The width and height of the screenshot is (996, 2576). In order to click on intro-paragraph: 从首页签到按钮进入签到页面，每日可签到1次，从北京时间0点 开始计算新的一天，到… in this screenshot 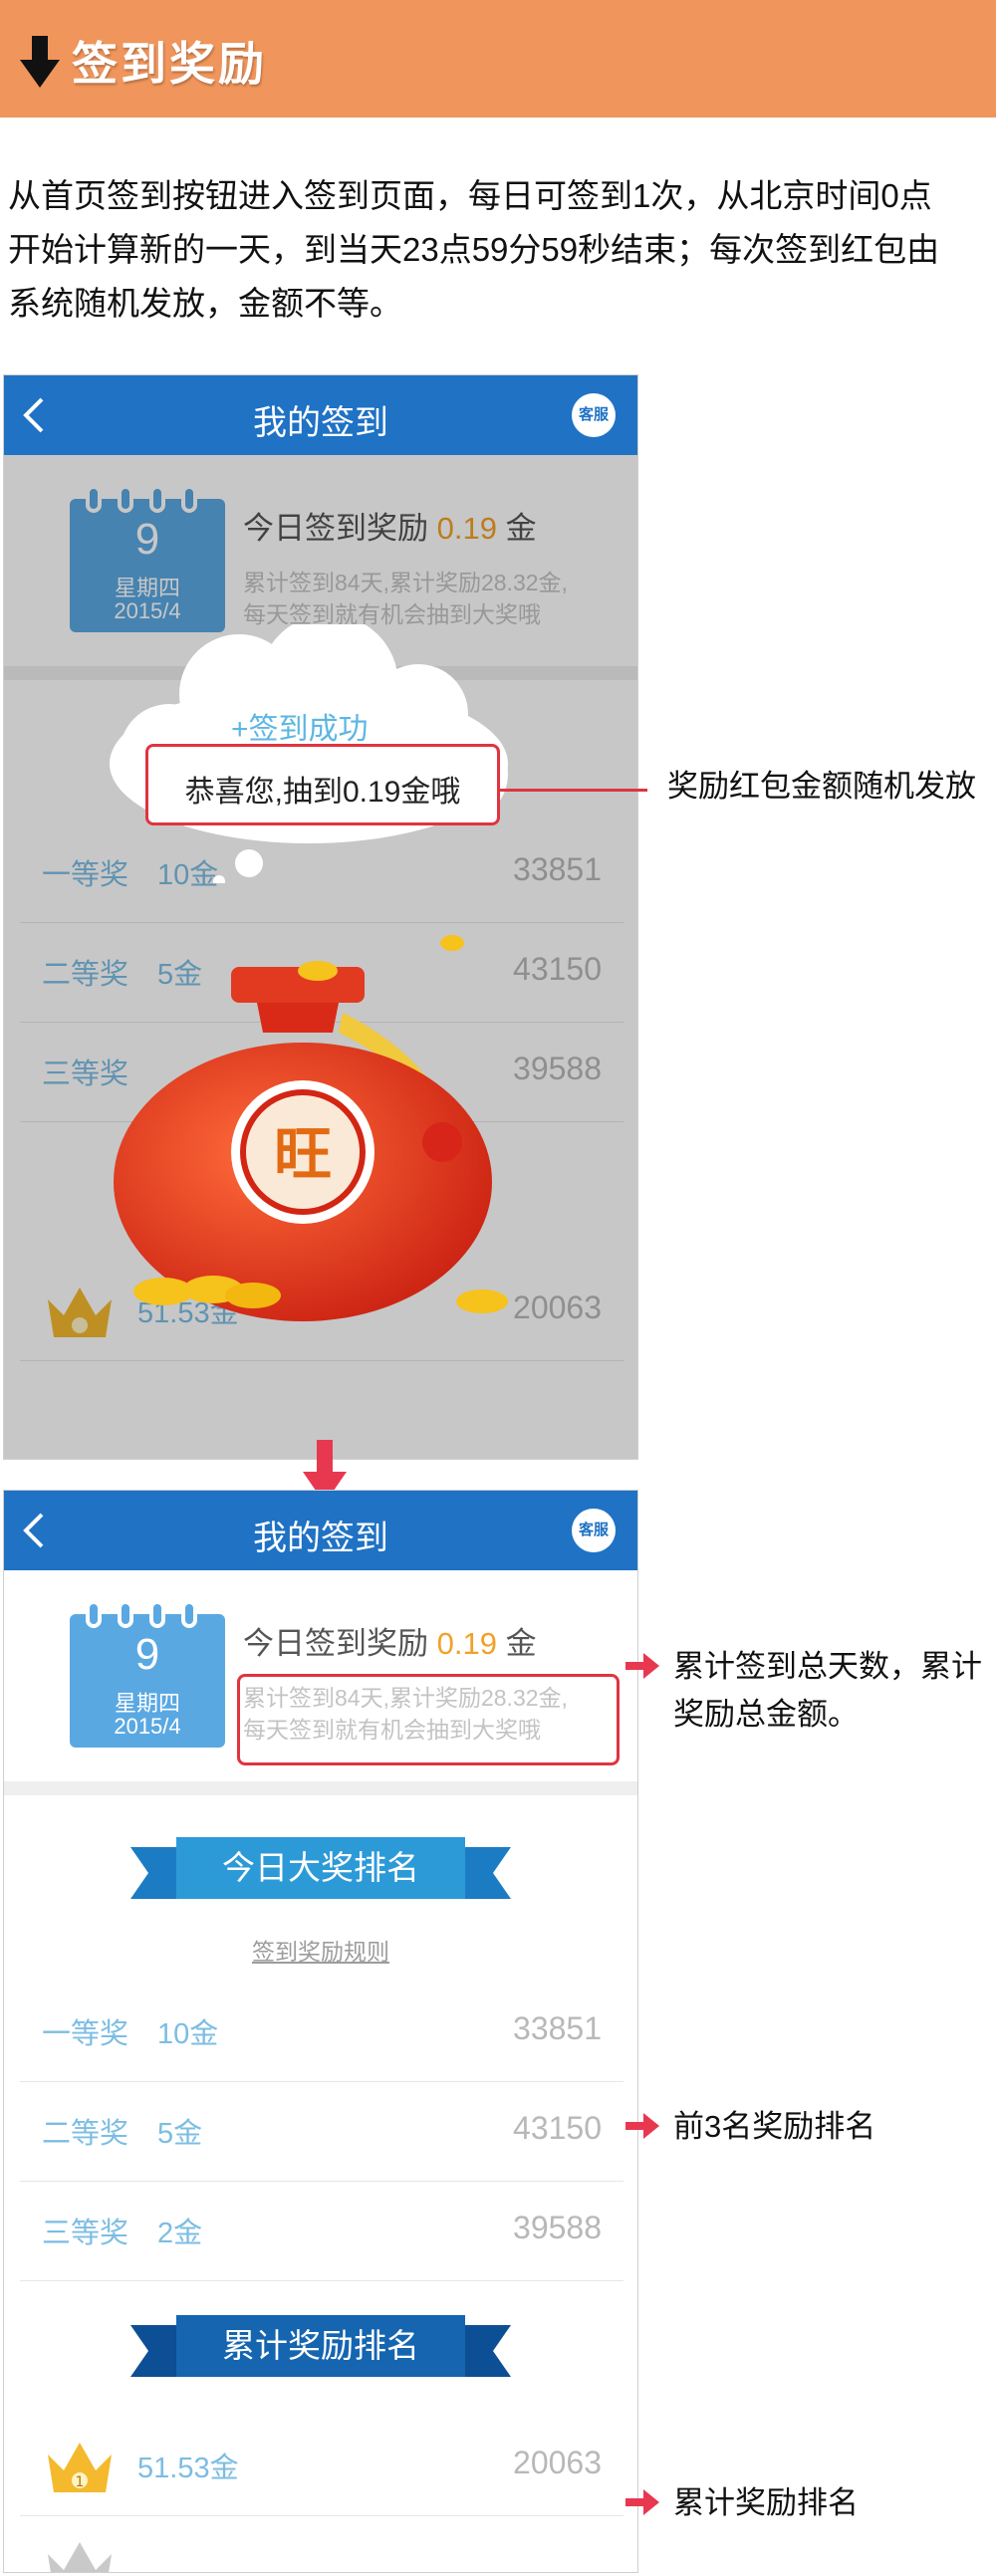, I will do `click(501, 250)`.